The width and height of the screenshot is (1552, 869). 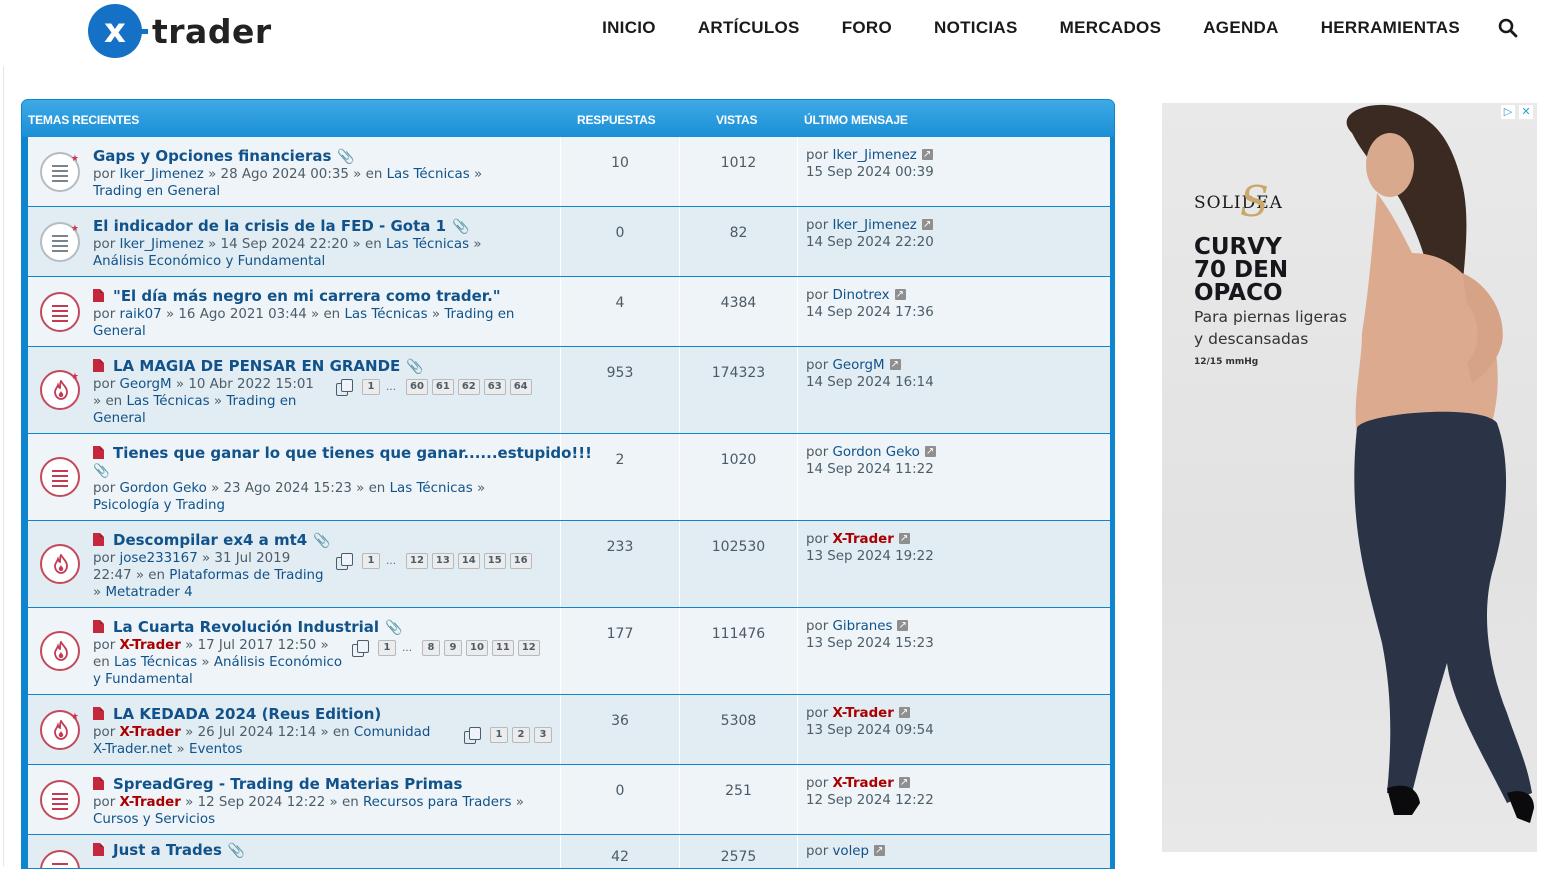 What do you see at coordinates (247, 714) in the screenshot?
I see `topic-title: LA KEDADA 2024 (Reus Edition)` at bounding box center [247, 714].